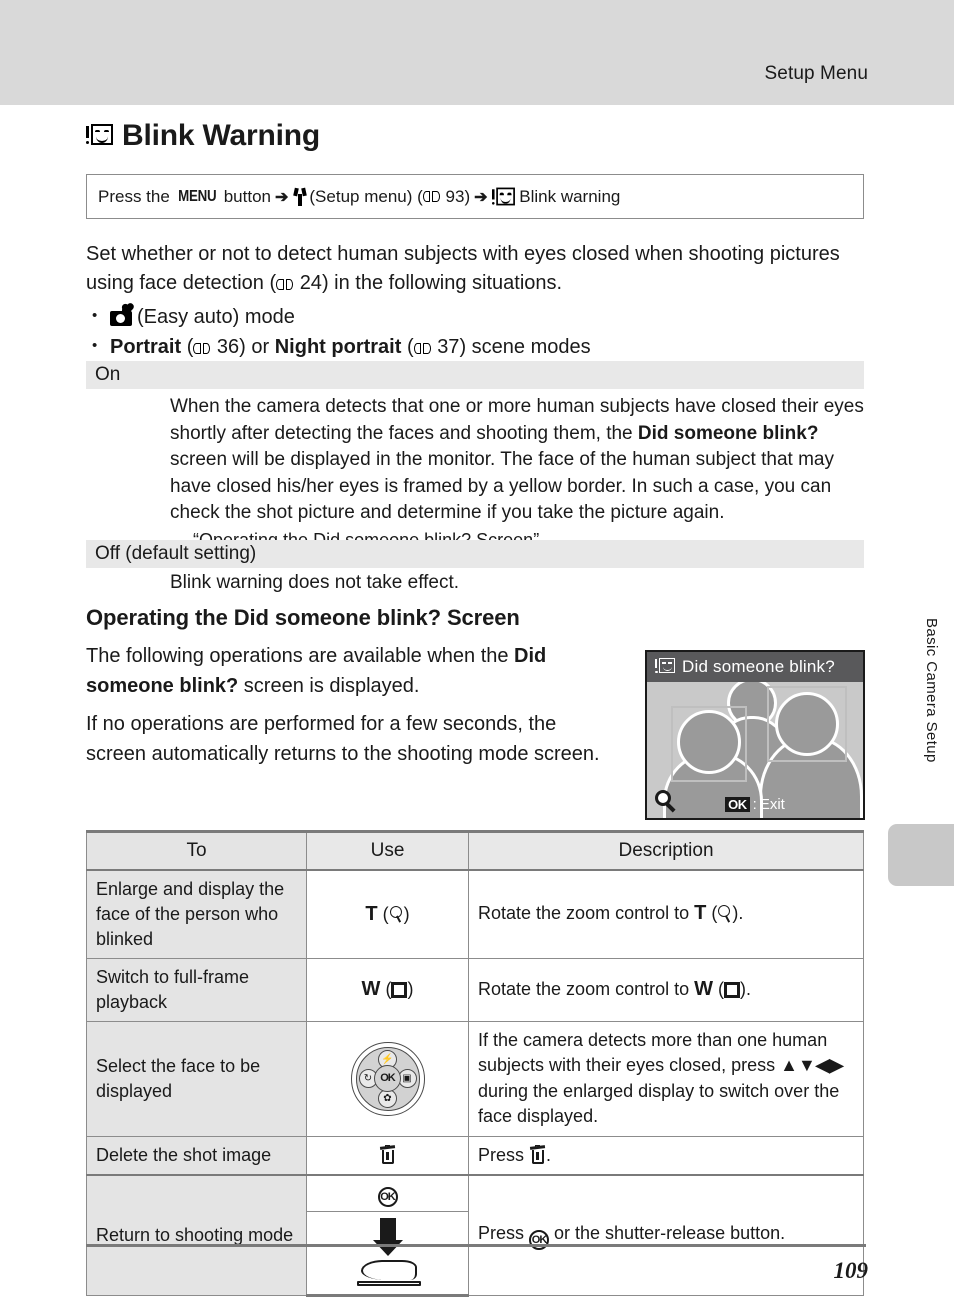 Image resolution: width=954 pixels, height=1314 pixels. Describe the element at coordinates (709, 744) in the screenshot. I see `face-frame-left` at that location.